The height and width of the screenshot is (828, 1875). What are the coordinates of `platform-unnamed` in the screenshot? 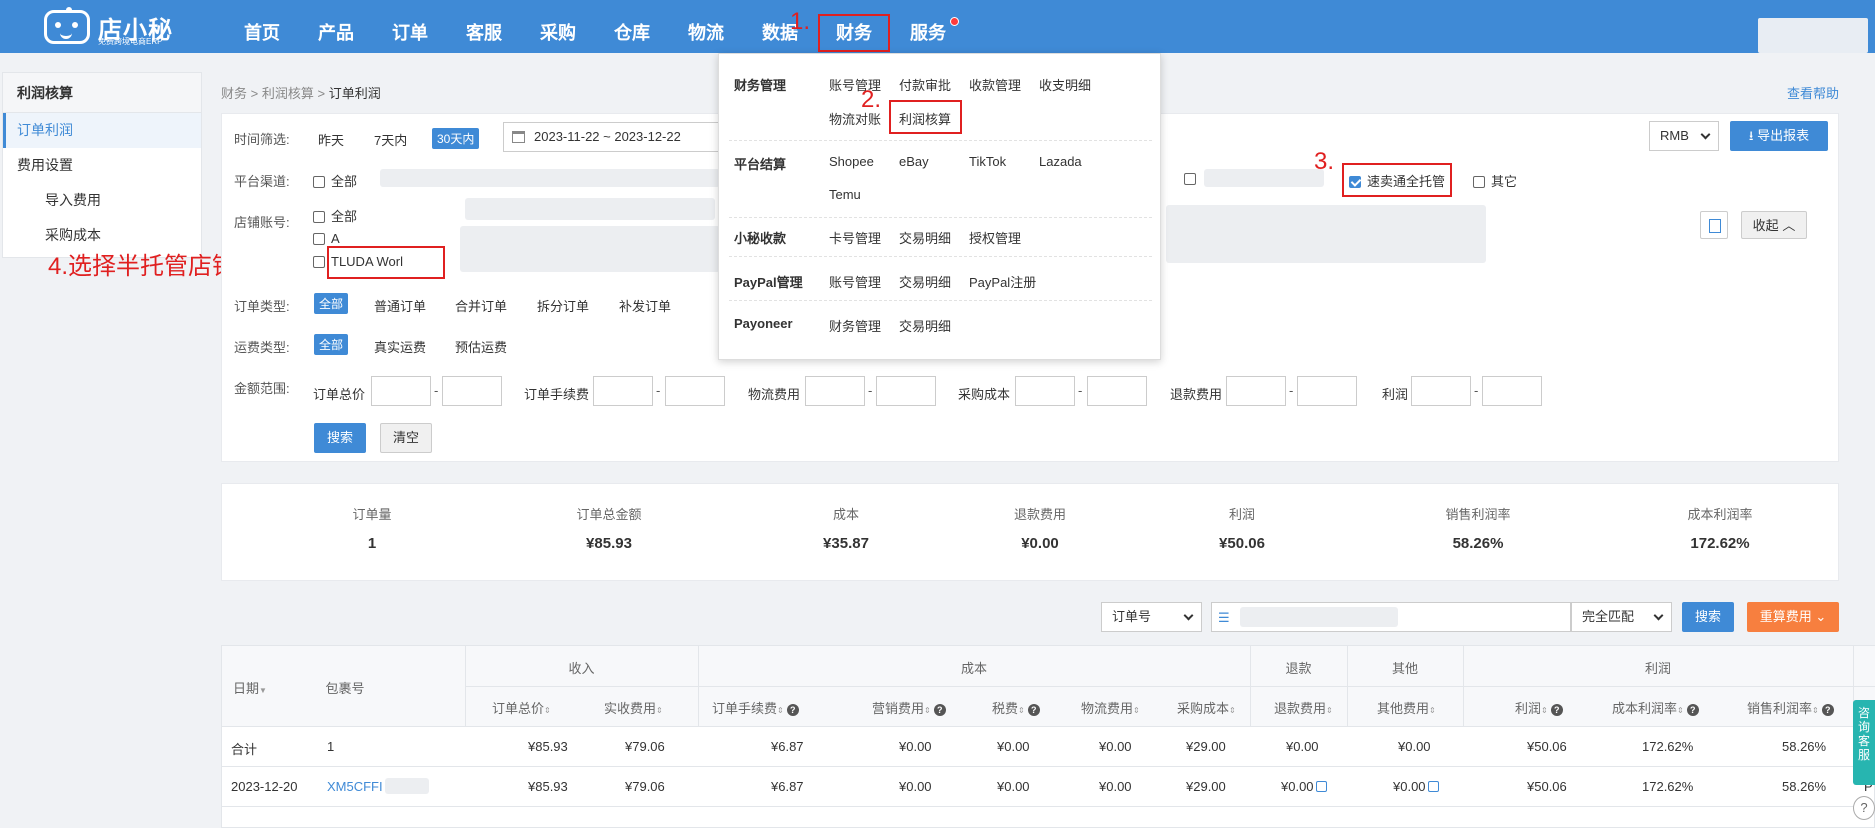 It's located at (1193, 178).